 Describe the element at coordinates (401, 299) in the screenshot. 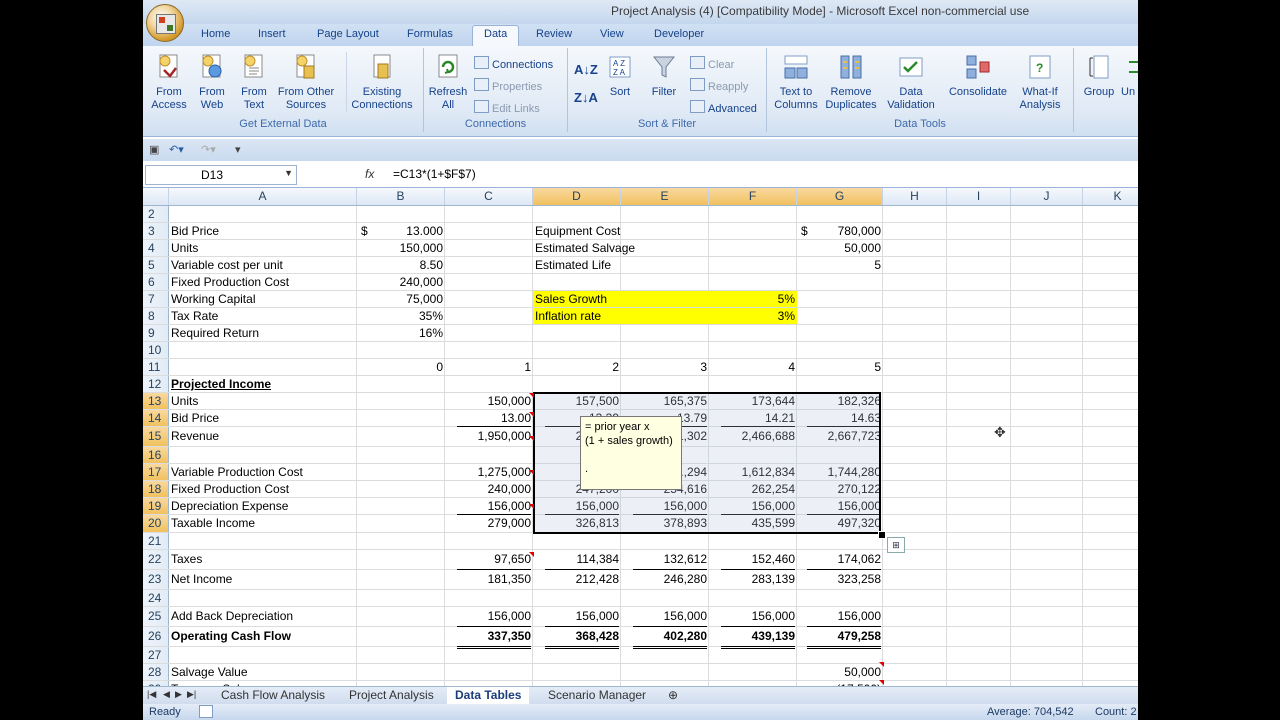

I see `cell-b7: 75,000` at that location.